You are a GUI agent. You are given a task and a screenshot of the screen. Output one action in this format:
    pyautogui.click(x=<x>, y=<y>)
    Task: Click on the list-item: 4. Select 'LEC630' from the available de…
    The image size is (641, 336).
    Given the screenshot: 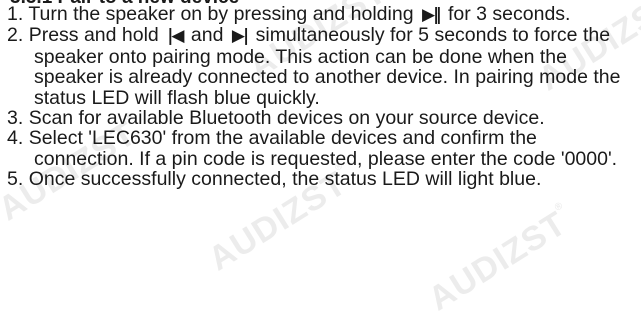 What is the action you would take?
    pyautogui.click(x=319, y=148)
    